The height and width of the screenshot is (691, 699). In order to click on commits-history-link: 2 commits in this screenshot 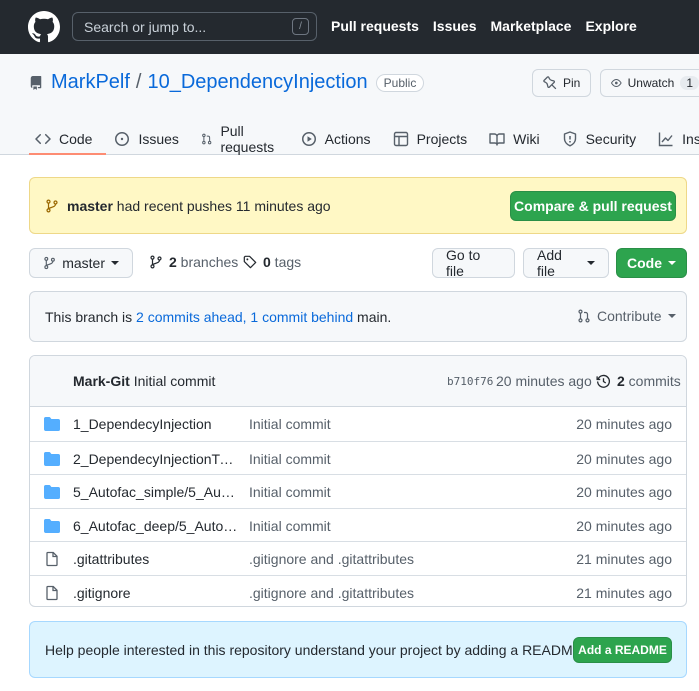, I will do `click(638, 381)`.